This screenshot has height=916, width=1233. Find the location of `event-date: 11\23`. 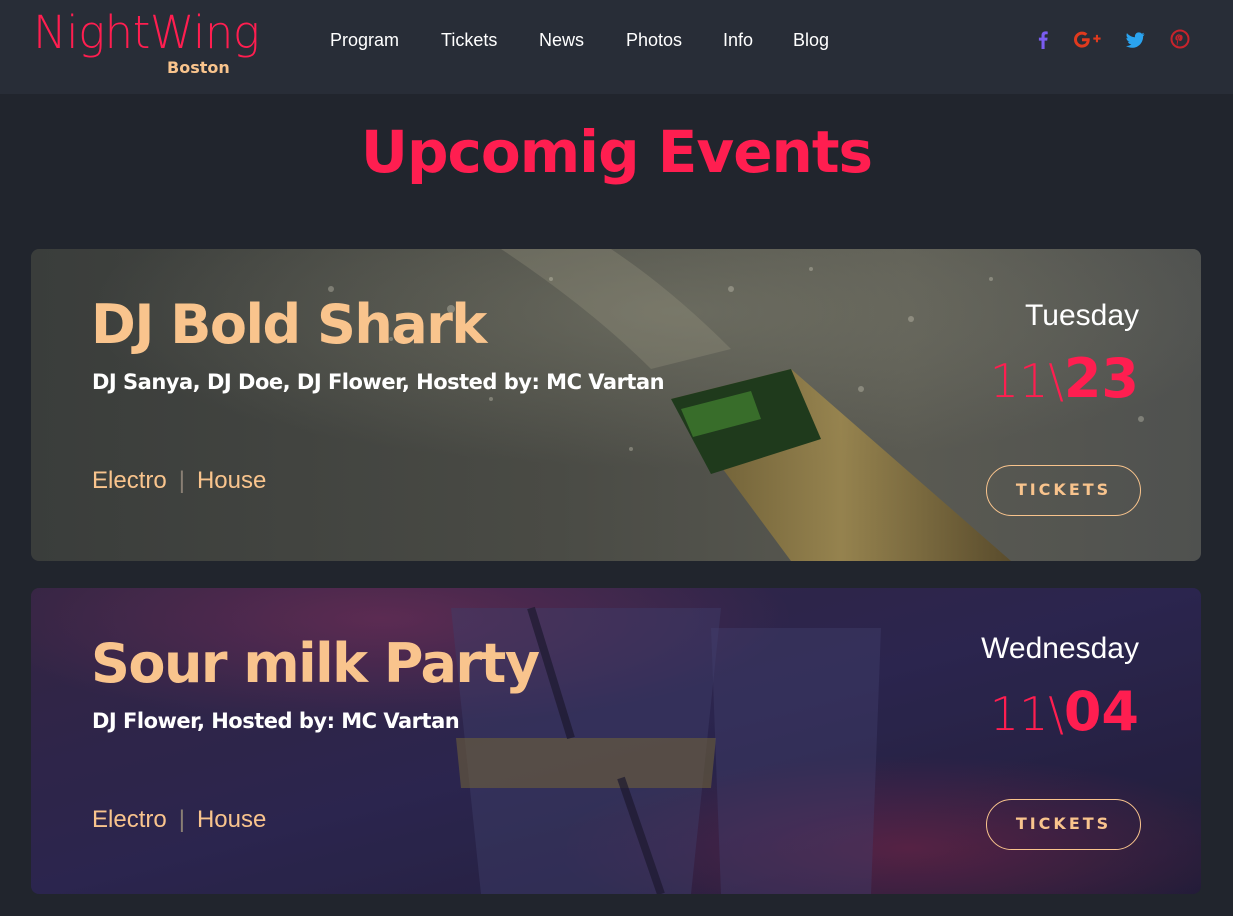

event-date: 11\23 is located at coordinates (1064, 378).